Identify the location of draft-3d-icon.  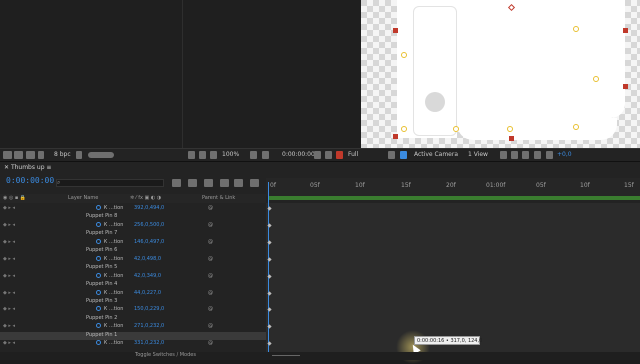
(192, 183).